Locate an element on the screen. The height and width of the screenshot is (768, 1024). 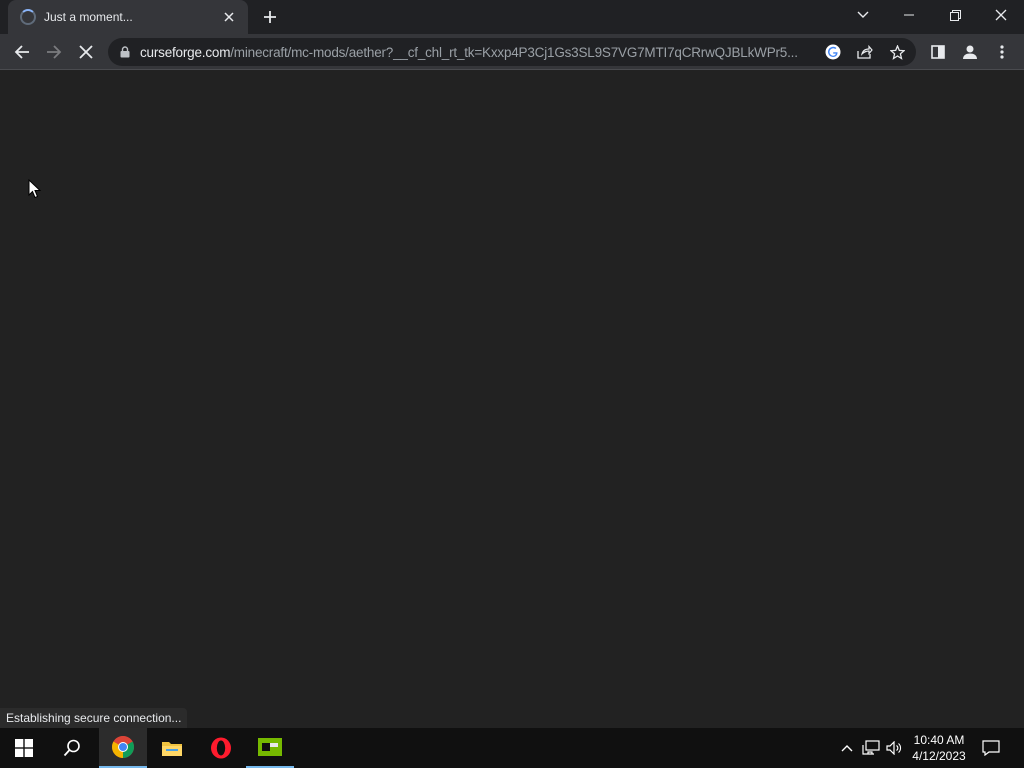
google-lens-button is located at coordinates (833, 52).